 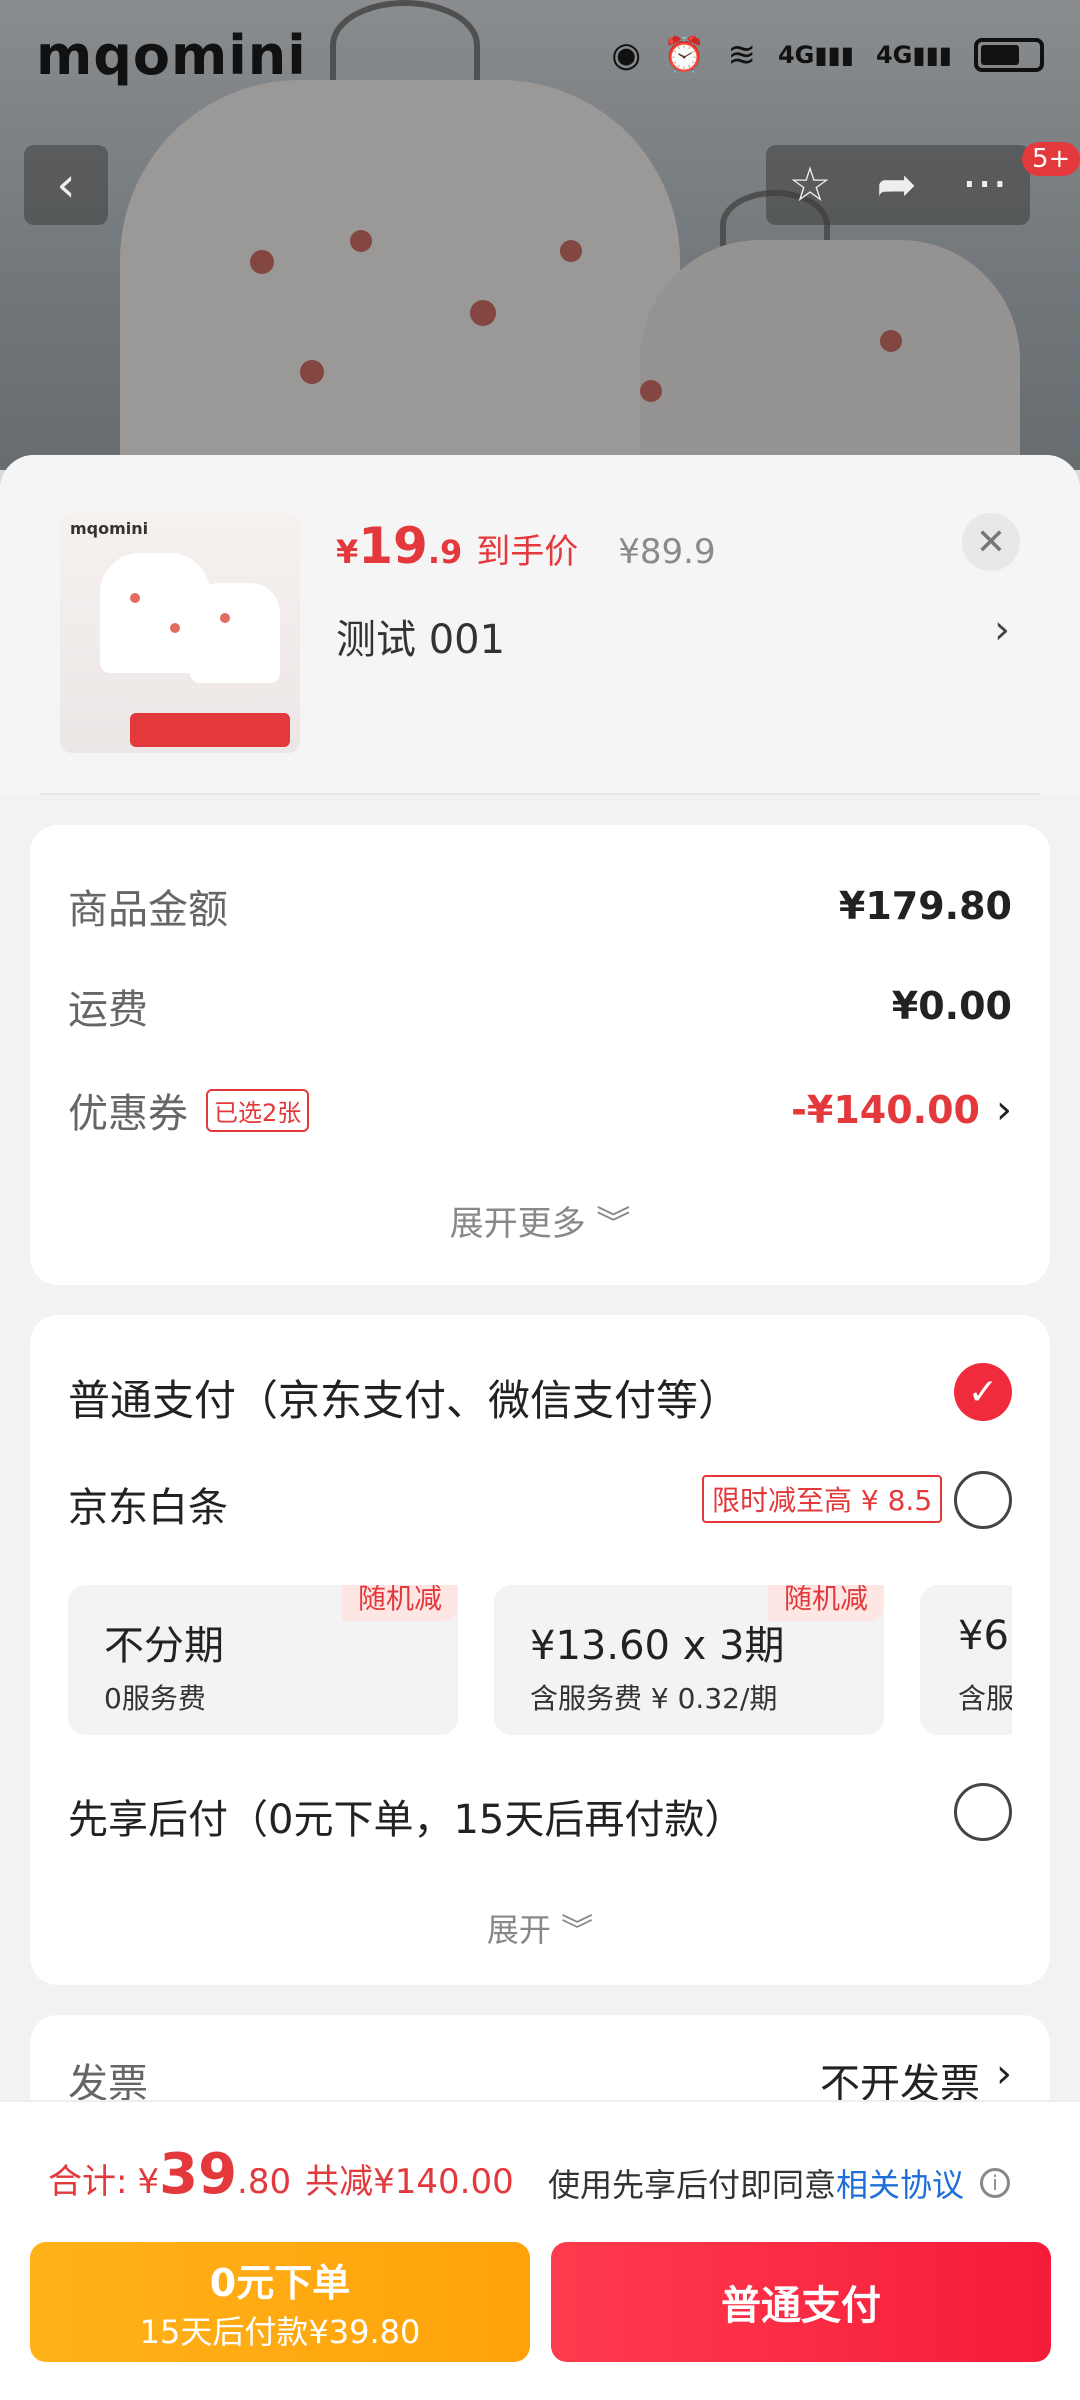 What do you see at coordinates (995, 2183) in the screenshot?
I see `info-icon: i` at bounding box center [995, 2183].